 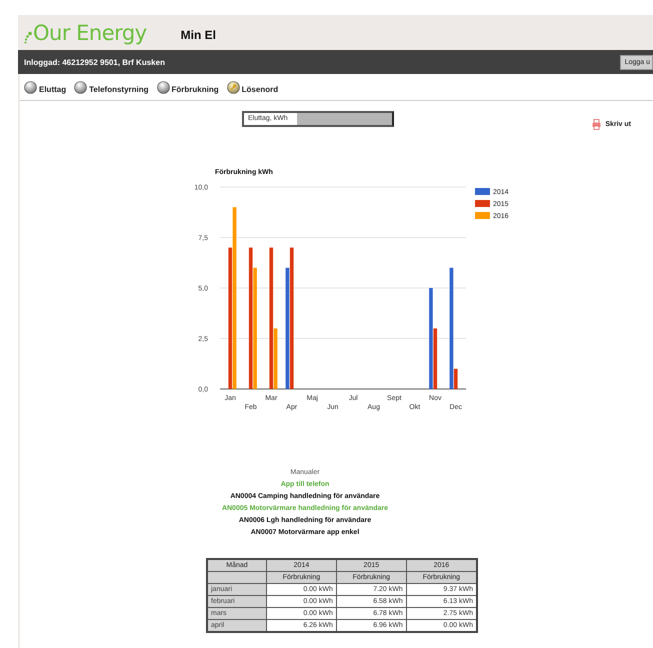 What do you see at coordinates (233, 87) in the screenshot?
I see `key-icon` at bounding box center [233, 87].